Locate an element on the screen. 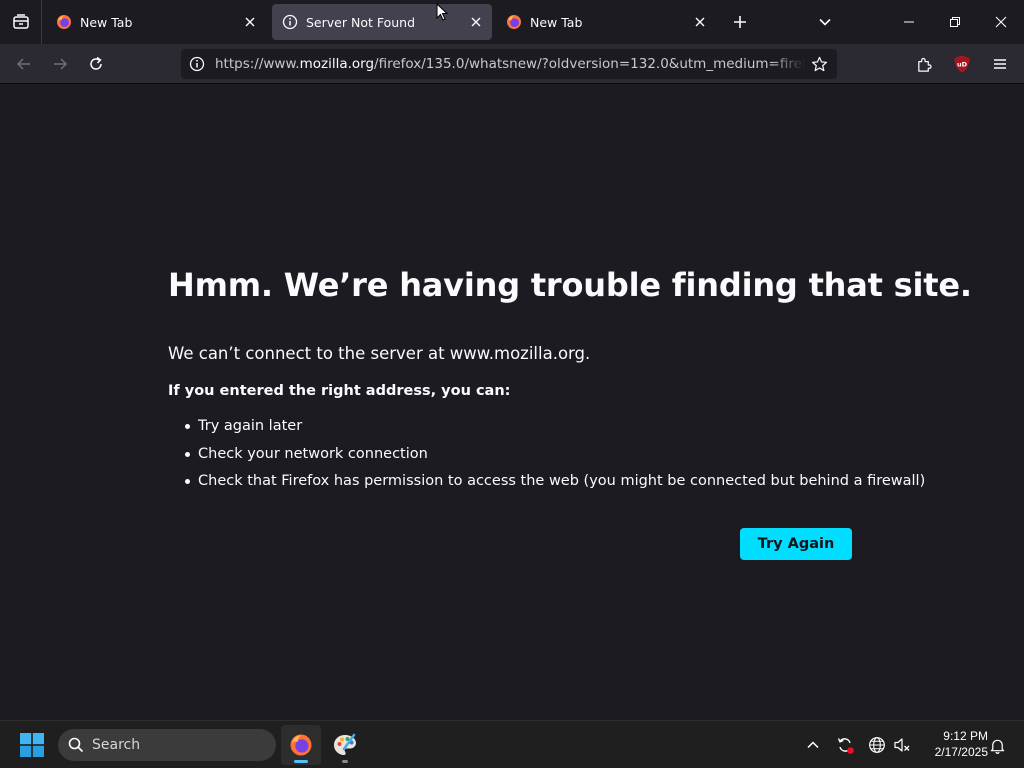 The image size is (1024, 768). ublock-badge: uD is located at coordinates (962, 65).